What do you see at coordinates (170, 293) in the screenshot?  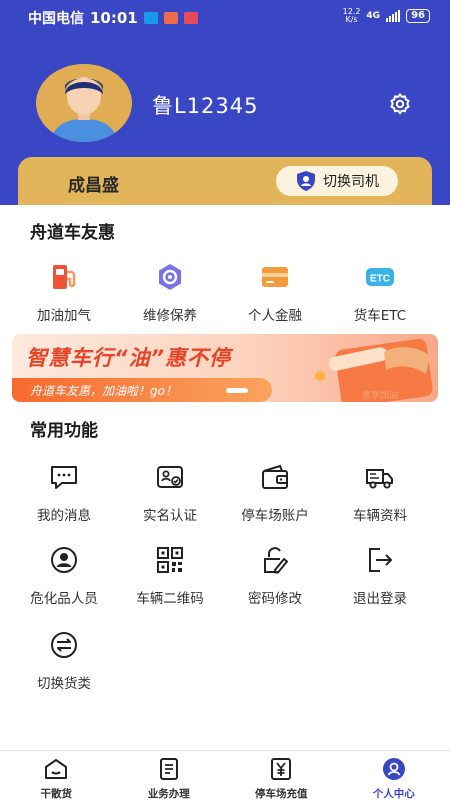 I see `benefit-maintenance: 维修保养` at bounding box center [170, 293].